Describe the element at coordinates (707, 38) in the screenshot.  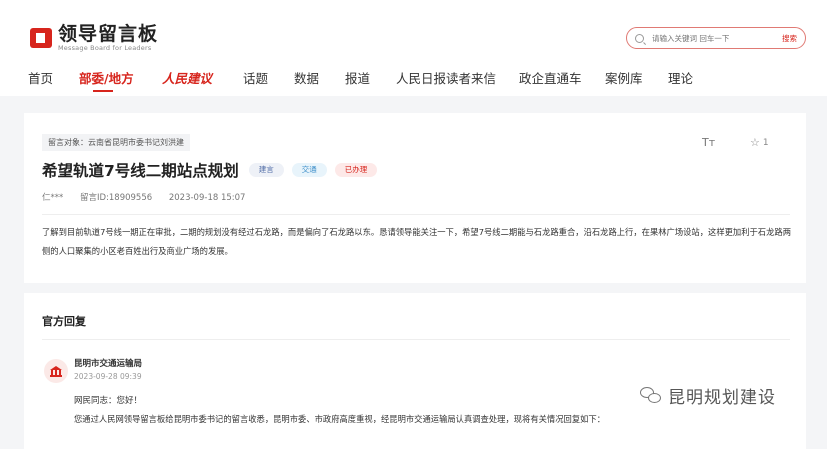
I see `search-input` at that location.